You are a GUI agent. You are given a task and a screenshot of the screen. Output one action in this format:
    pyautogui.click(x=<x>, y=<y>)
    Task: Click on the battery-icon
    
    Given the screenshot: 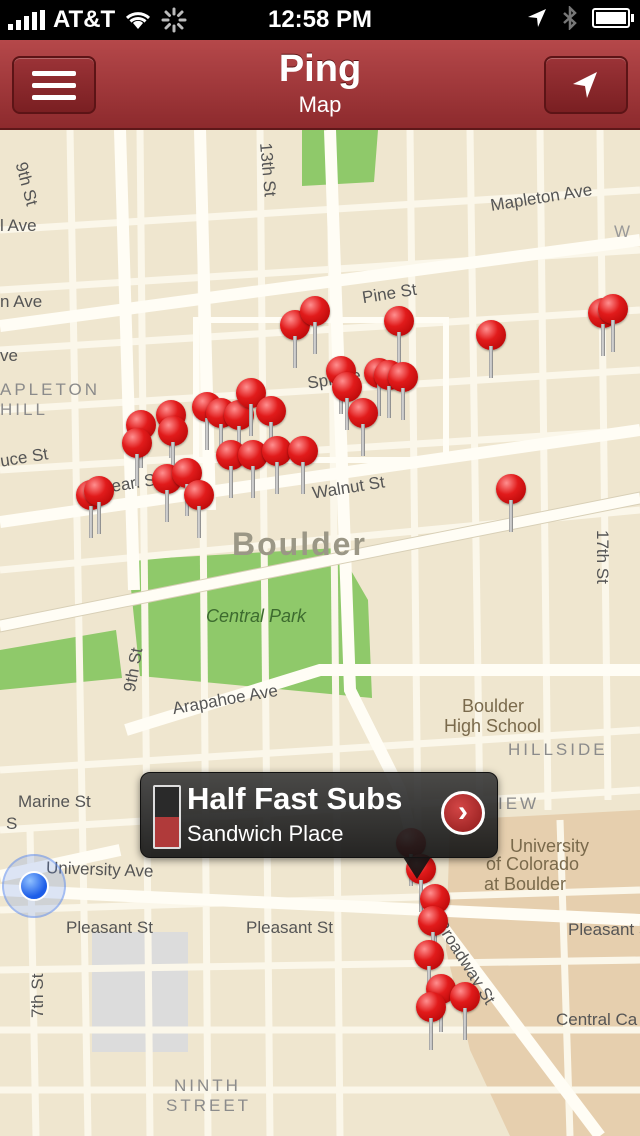 What is the action you would take?
    pyautogui.click(x=613, y=18)
    